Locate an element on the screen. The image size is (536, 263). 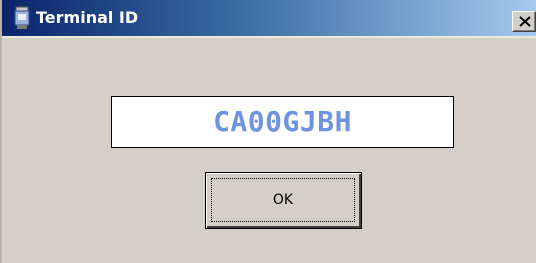
terminal-icon is located at coordinates (22, 18).